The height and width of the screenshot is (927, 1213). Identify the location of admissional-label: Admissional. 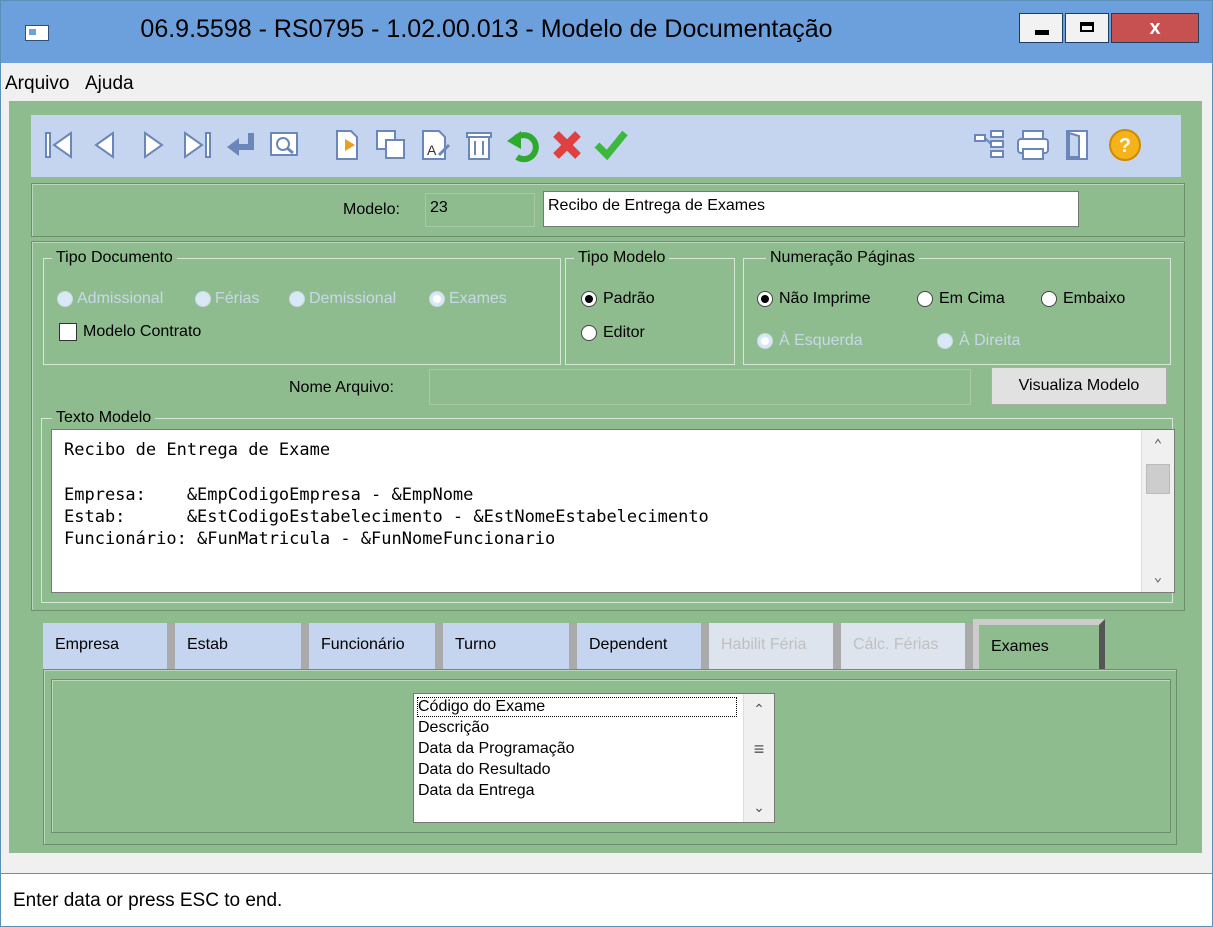
(120, 298).